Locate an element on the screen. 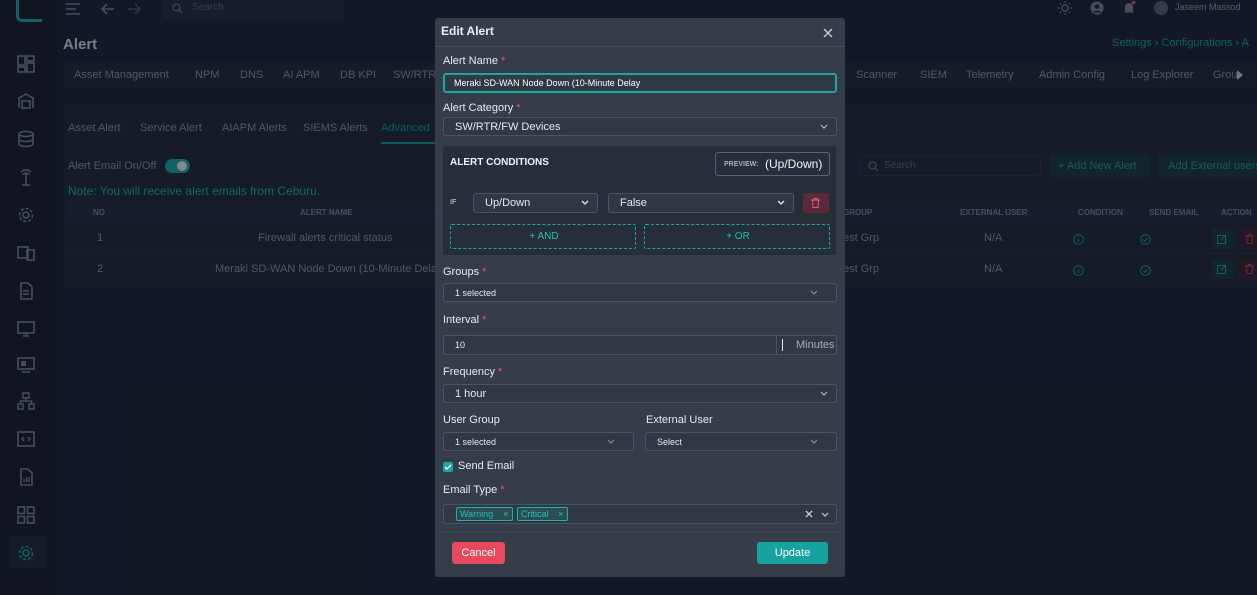 The height and width of the screenshot is (595, 1257). alert-name-value: Meraki SD-WAN Node Down (10-Minute Delay is located at coordinates (547, 83).